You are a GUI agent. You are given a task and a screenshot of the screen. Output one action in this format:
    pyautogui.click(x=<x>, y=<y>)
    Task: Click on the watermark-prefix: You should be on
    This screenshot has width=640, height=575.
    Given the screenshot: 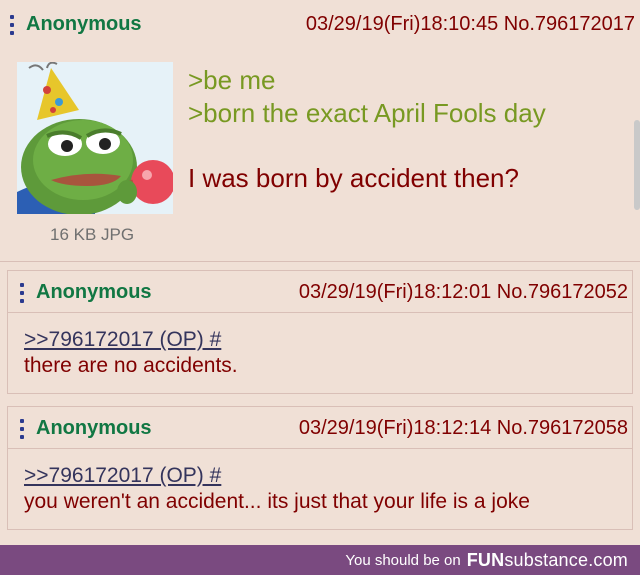 What is the action you would take?
    pyautogui.click(x=403, y=560)
    